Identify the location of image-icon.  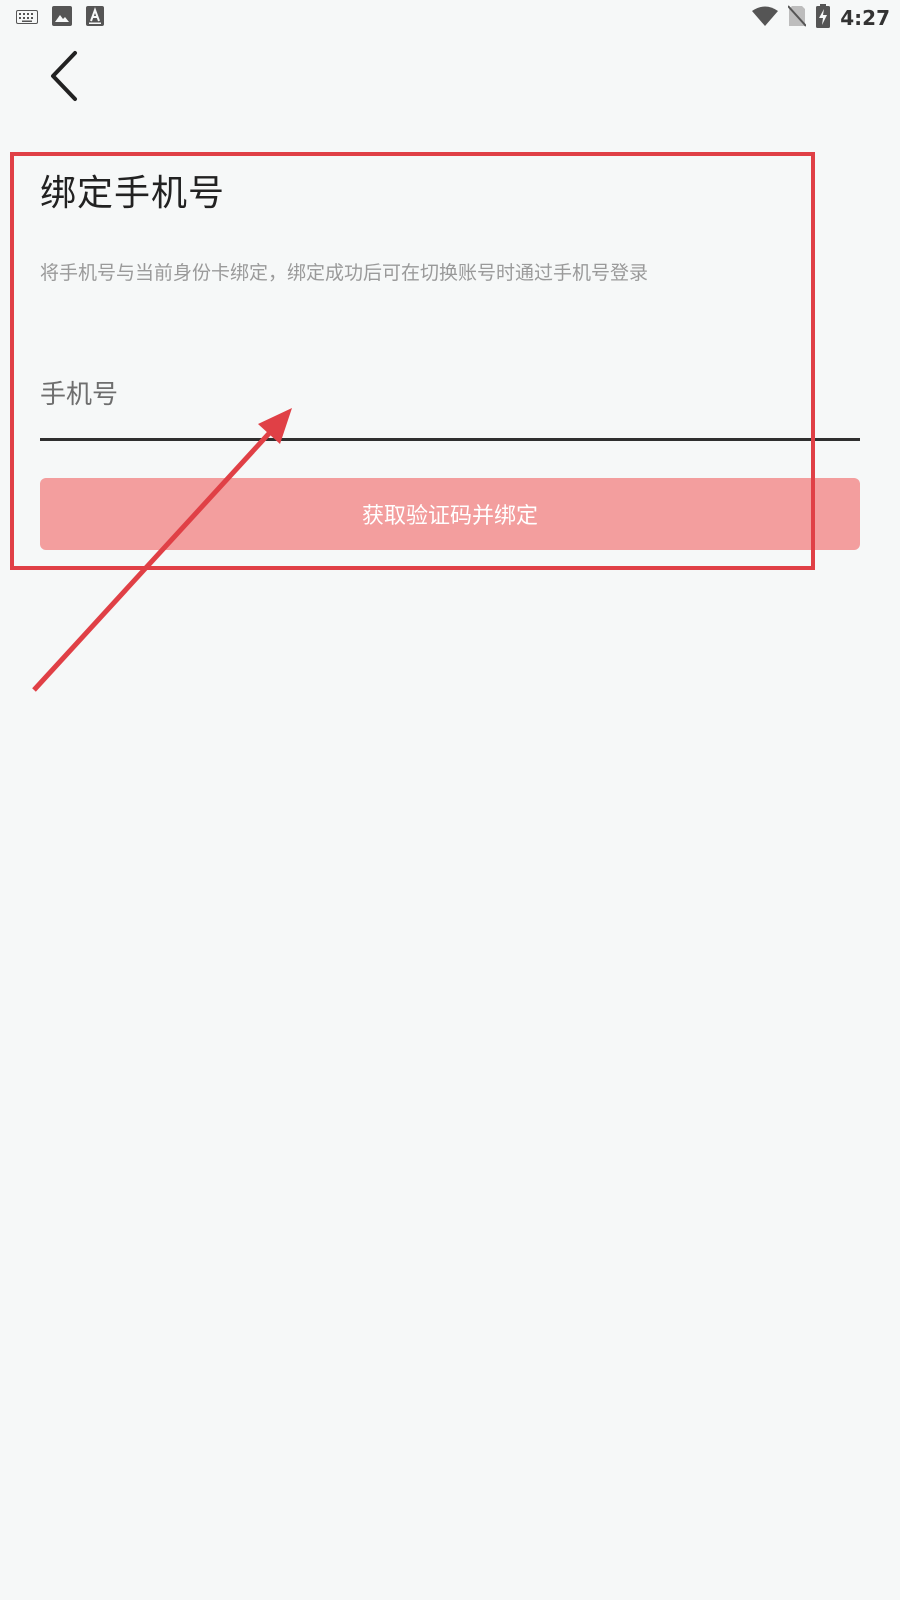
(62, 18).